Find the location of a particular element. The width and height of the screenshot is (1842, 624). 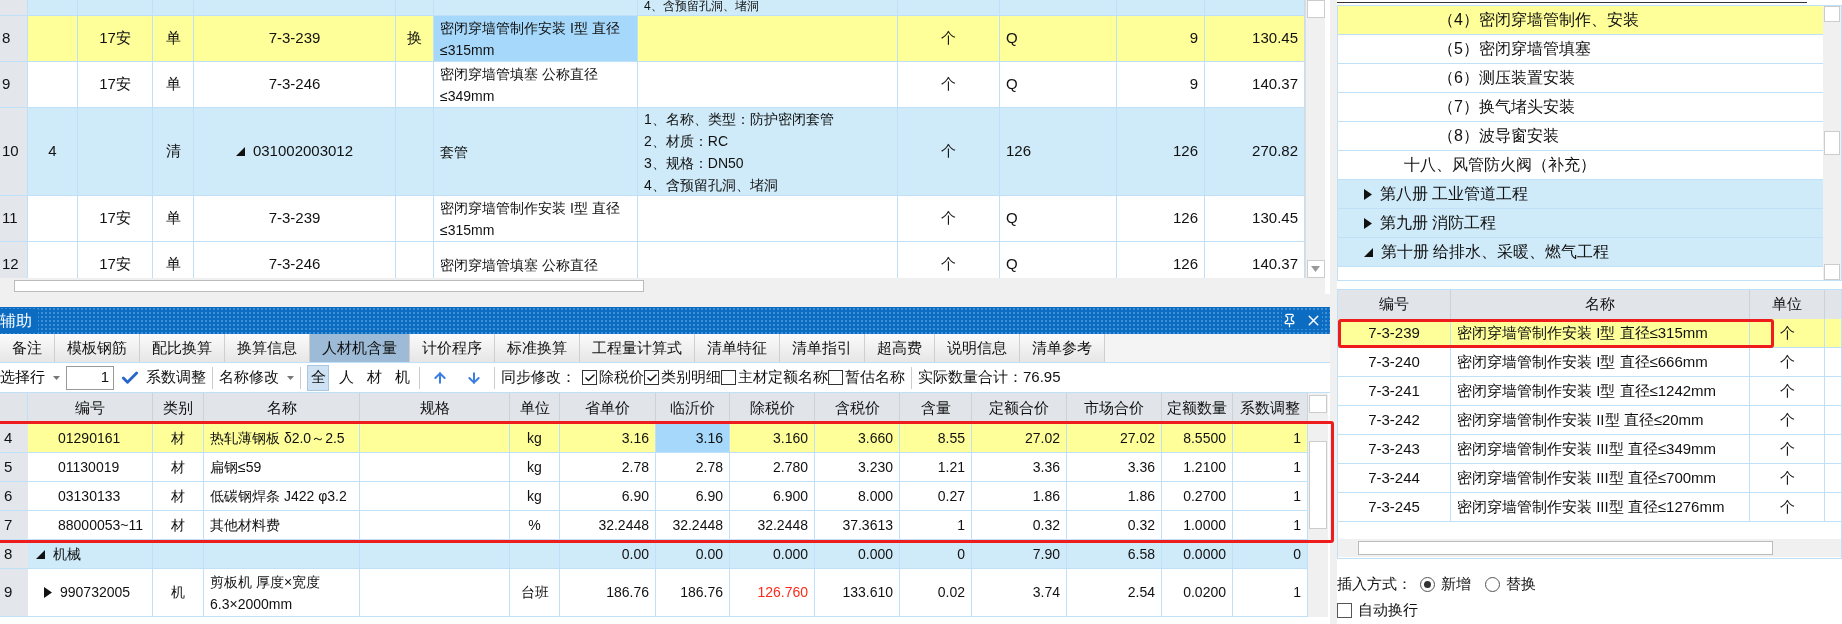

table-cell: 1.0000 is located at coordinates (1197, 525).